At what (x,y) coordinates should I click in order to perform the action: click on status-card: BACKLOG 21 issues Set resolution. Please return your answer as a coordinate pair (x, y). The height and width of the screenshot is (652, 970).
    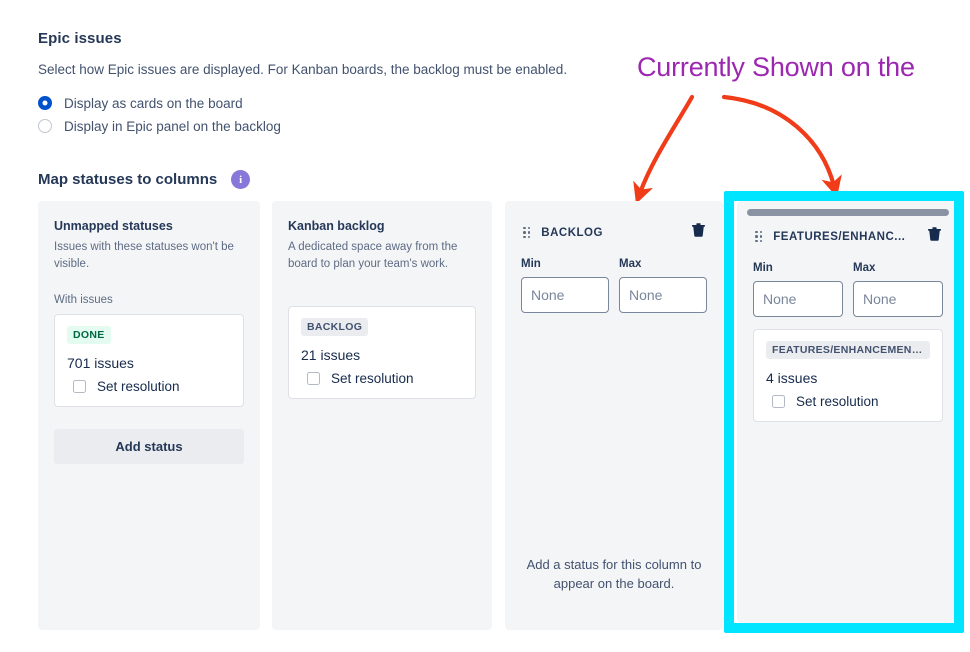
    Looking at the image, I should click on (382, 353).